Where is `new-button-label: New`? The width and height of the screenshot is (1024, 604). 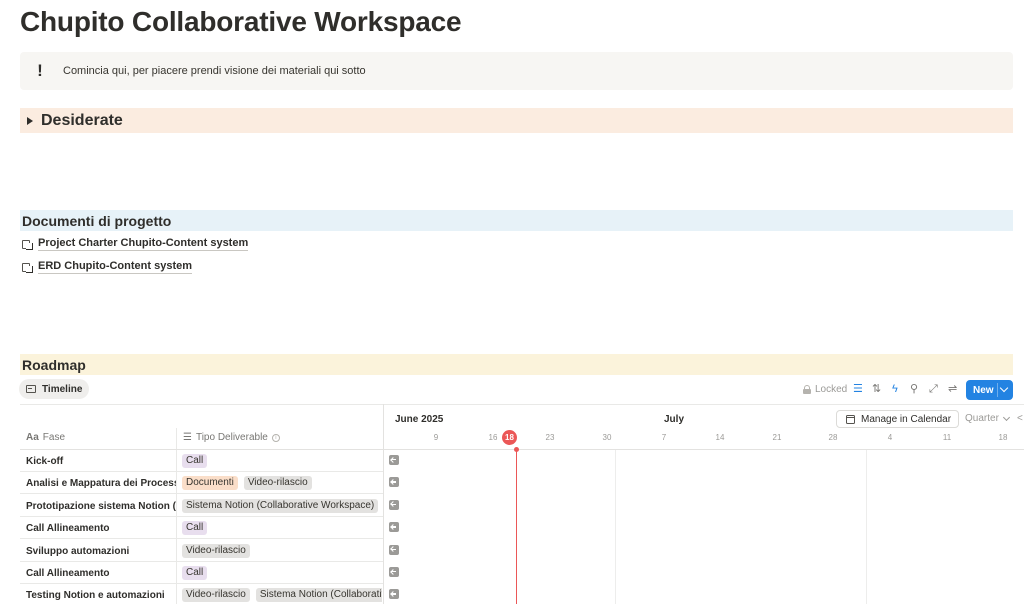
new-button-label: New is located at coordinates (983, 390).